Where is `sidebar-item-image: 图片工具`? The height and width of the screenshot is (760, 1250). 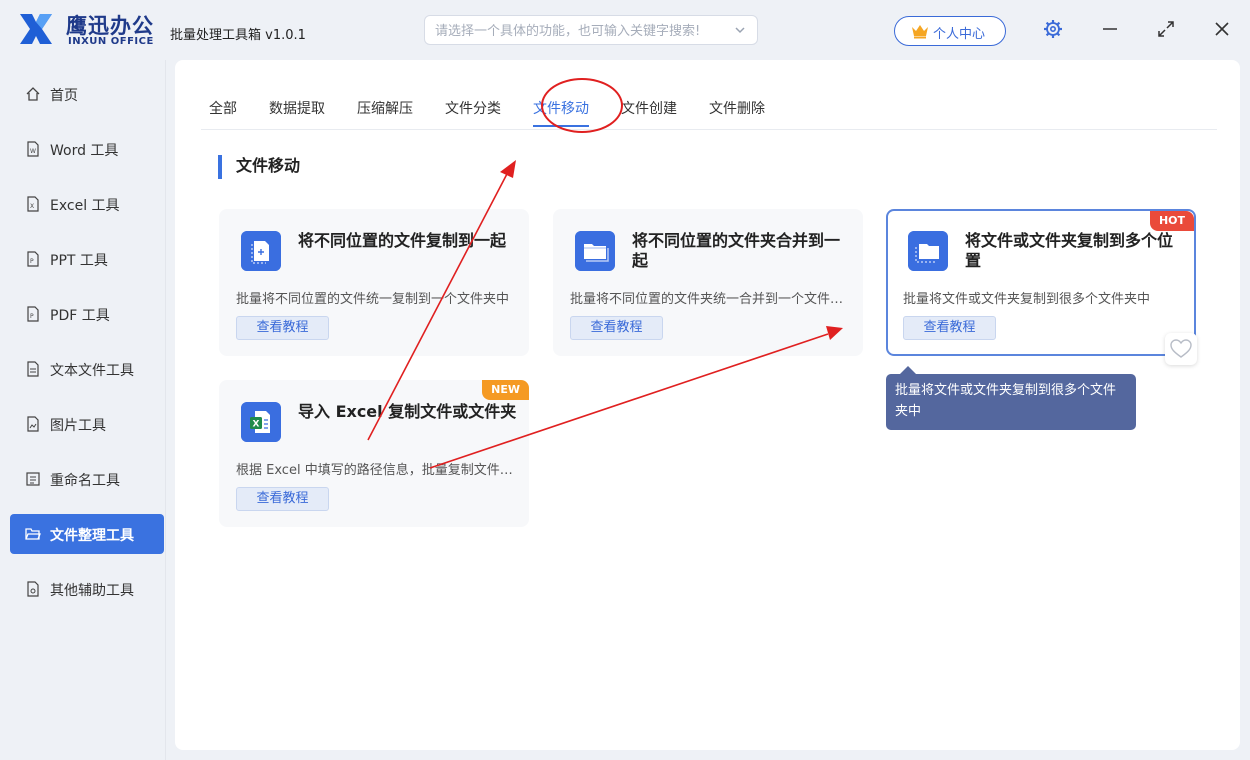 sidebar-item-image: 图片工具 is located at coordinates (87, 424).